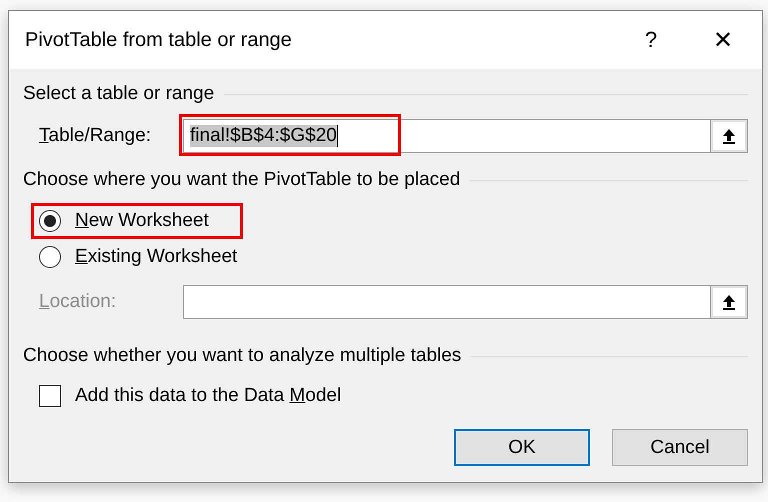 Image resolution: width=768 pixels, height=502 pixels. Describe the element at coordinates (723, 40) in the screenshot. I see `close-button: ✕` at that location.